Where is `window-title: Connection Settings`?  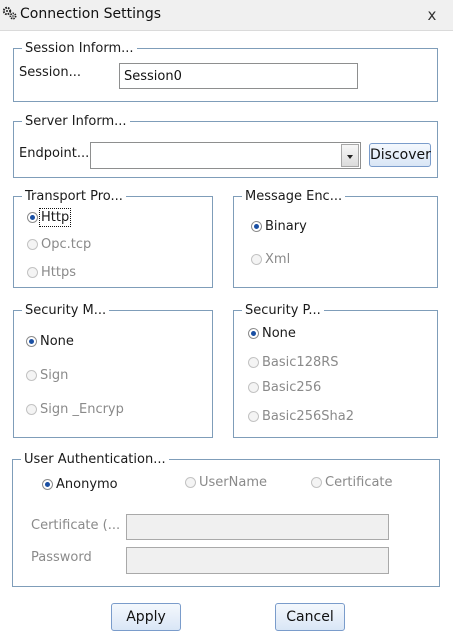 window-title: Connection Settings is located at coordinates (91, 14).